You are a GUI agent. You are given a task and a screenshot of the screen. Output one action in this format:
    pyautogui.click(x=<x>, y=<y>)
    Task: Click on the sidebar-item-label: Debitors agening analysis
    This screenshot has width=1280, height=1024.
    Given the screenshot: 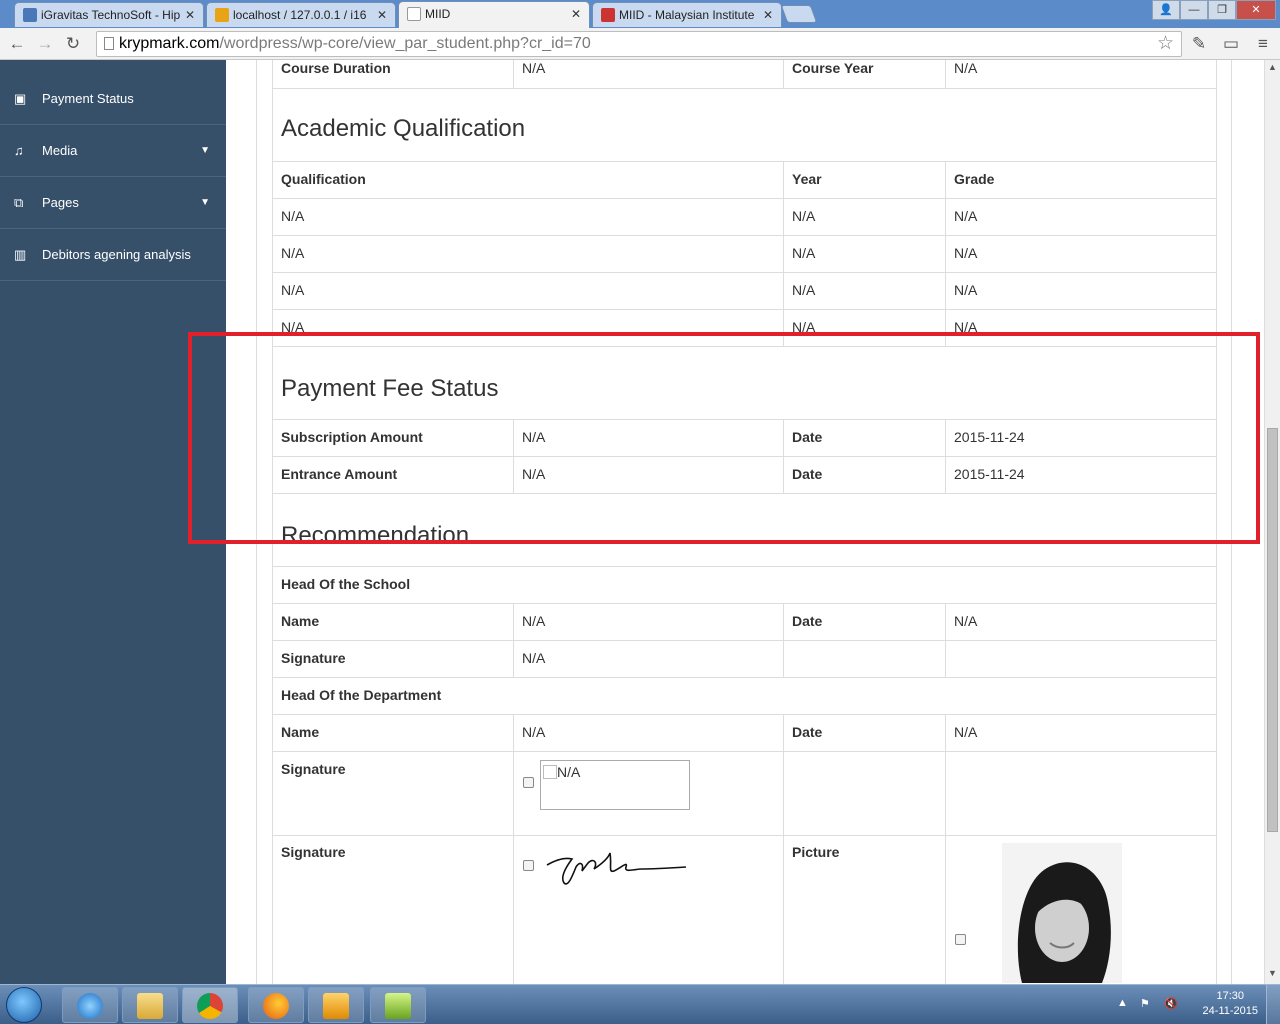 What is the action you would take?
    pyautogui.click(x=116, y=254)
    